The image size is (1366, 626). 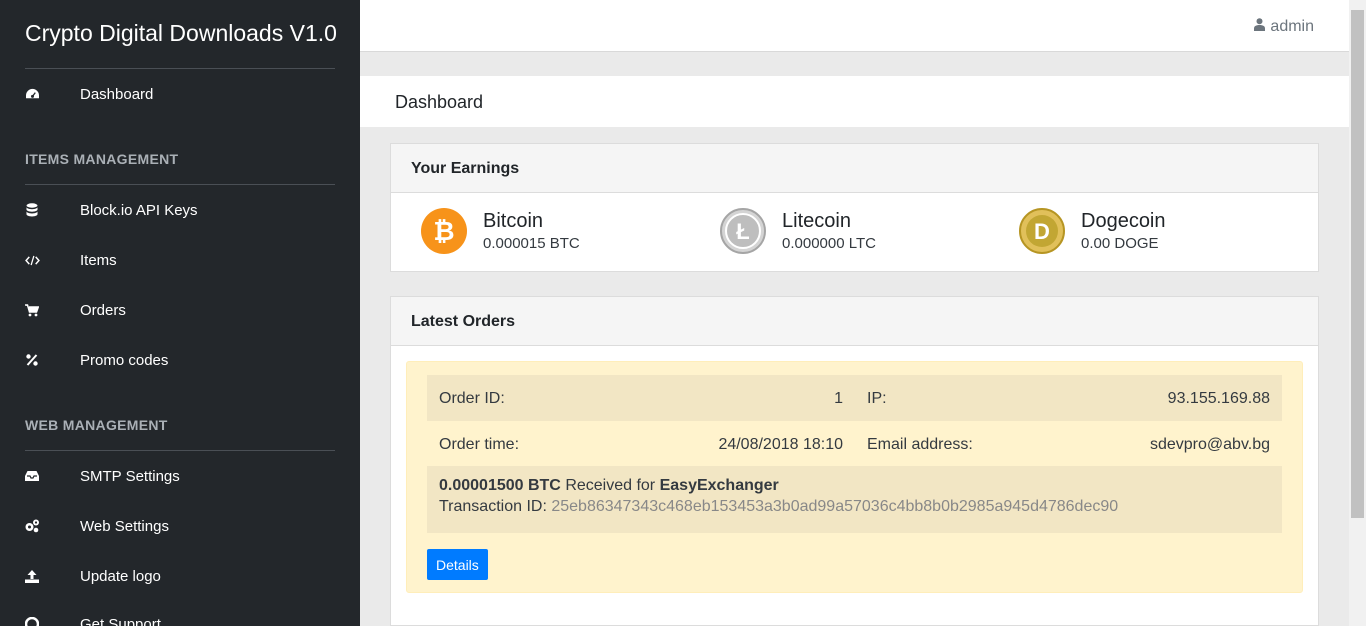 I want to click on sidebar-item-web-settings: Web Settings, so click(x=180, y=526).